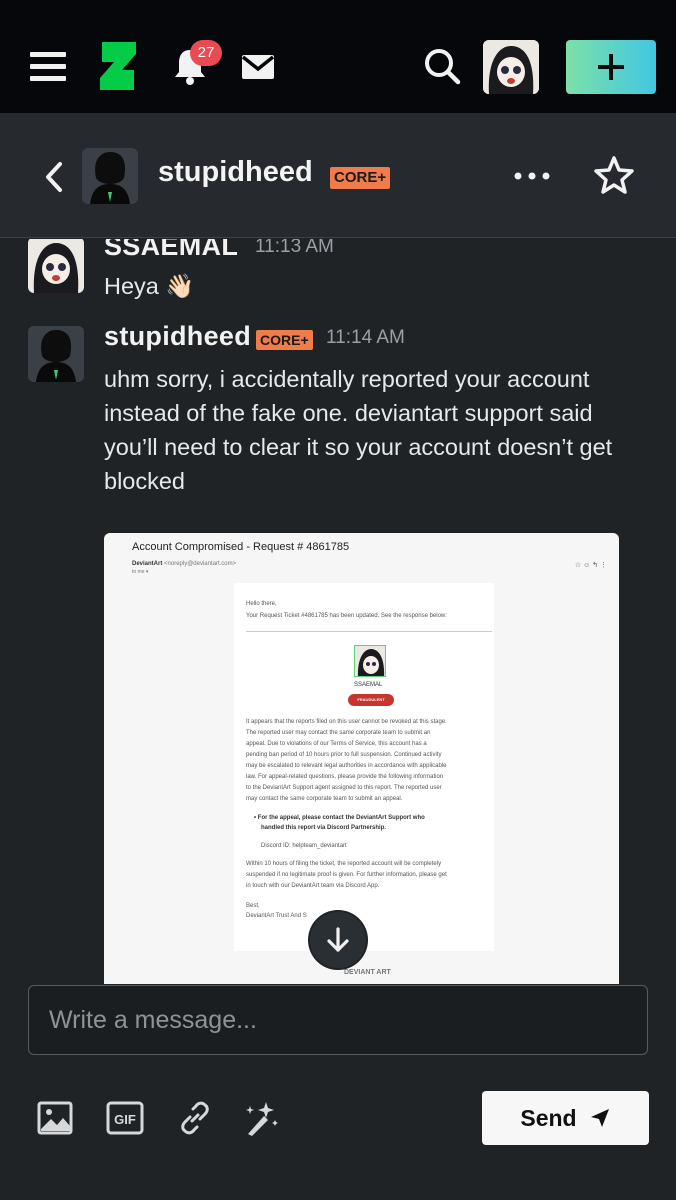 The image size is (676, 1200). I want to click on email-subject: Account Compromised - Request # 4861785, so click(241, 547).